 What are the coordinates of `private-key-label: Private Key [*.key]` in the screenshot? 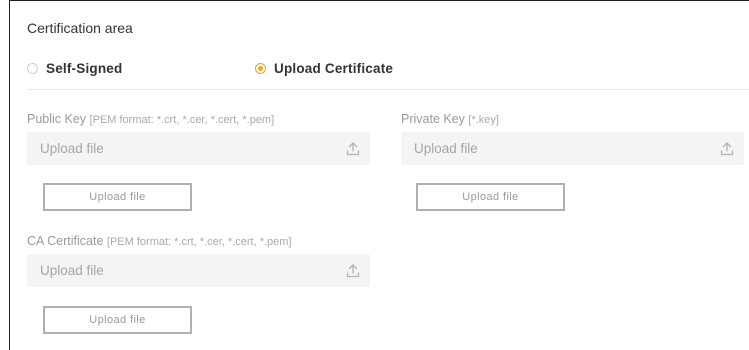 It's located at (450, 119).